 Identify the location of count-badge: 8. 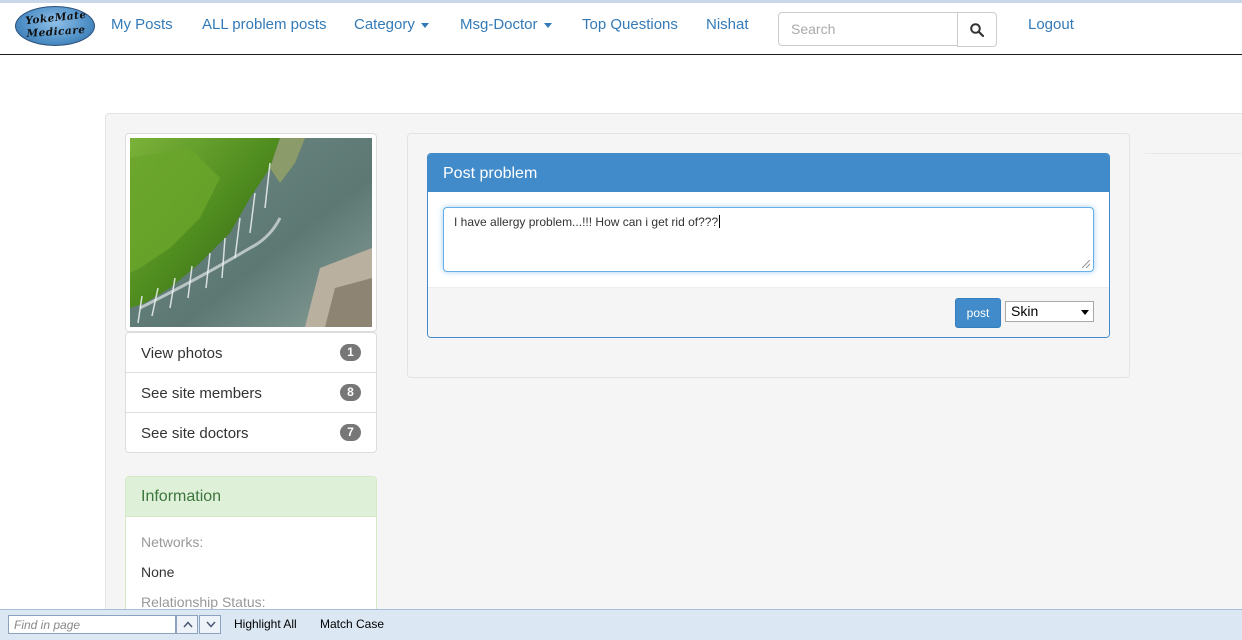
(350, 392).